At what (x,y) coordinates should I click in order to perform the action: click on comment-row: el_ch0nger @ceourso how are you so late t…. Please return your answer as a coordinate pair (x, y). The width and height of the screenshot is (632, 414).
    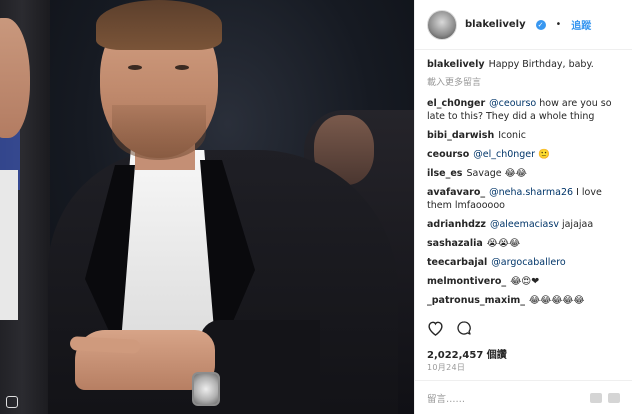
    Looking at the image, I should click on (524, 110).